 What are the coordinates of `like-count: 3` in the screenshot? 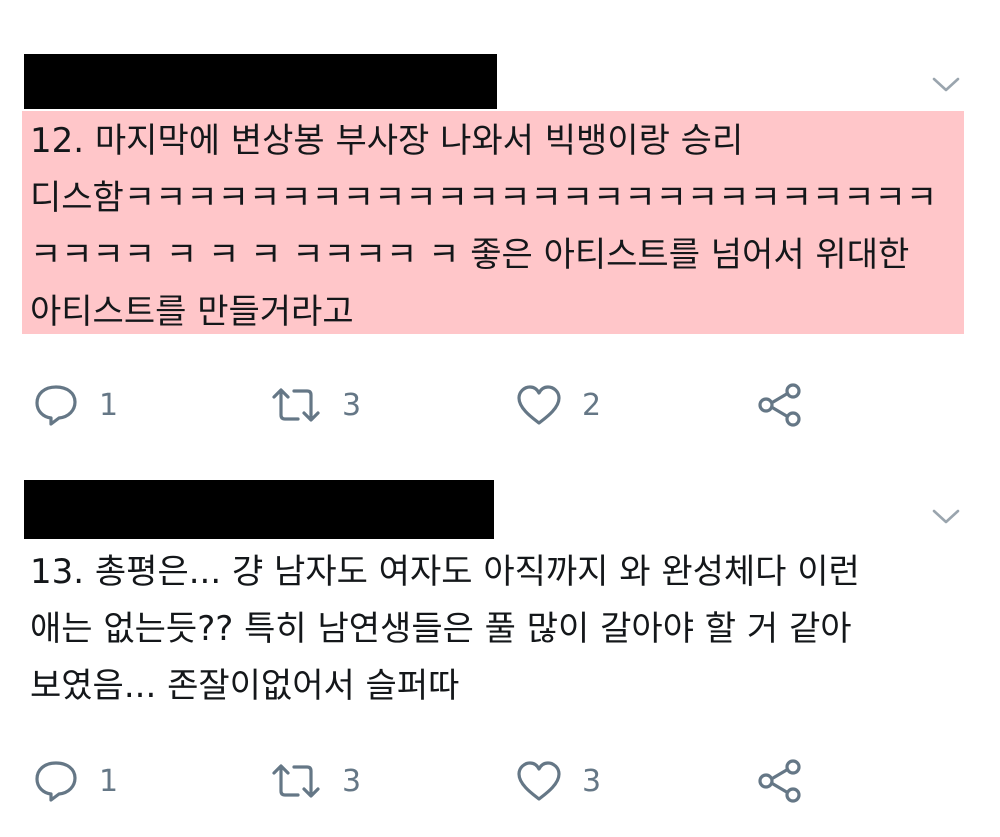 It's located at (592, 781).